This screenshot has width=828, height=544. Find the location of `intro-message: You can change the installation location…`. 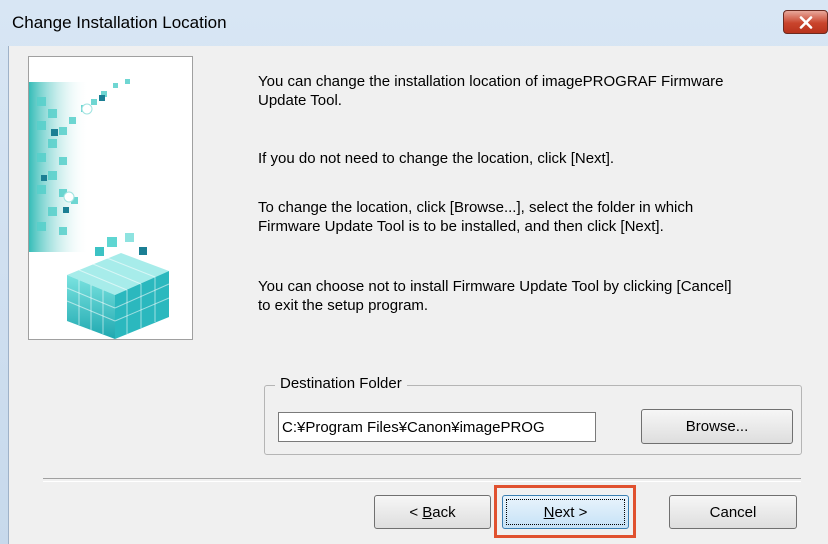

intro-message: You can change the installation location… is located at coordinates (491, 91).